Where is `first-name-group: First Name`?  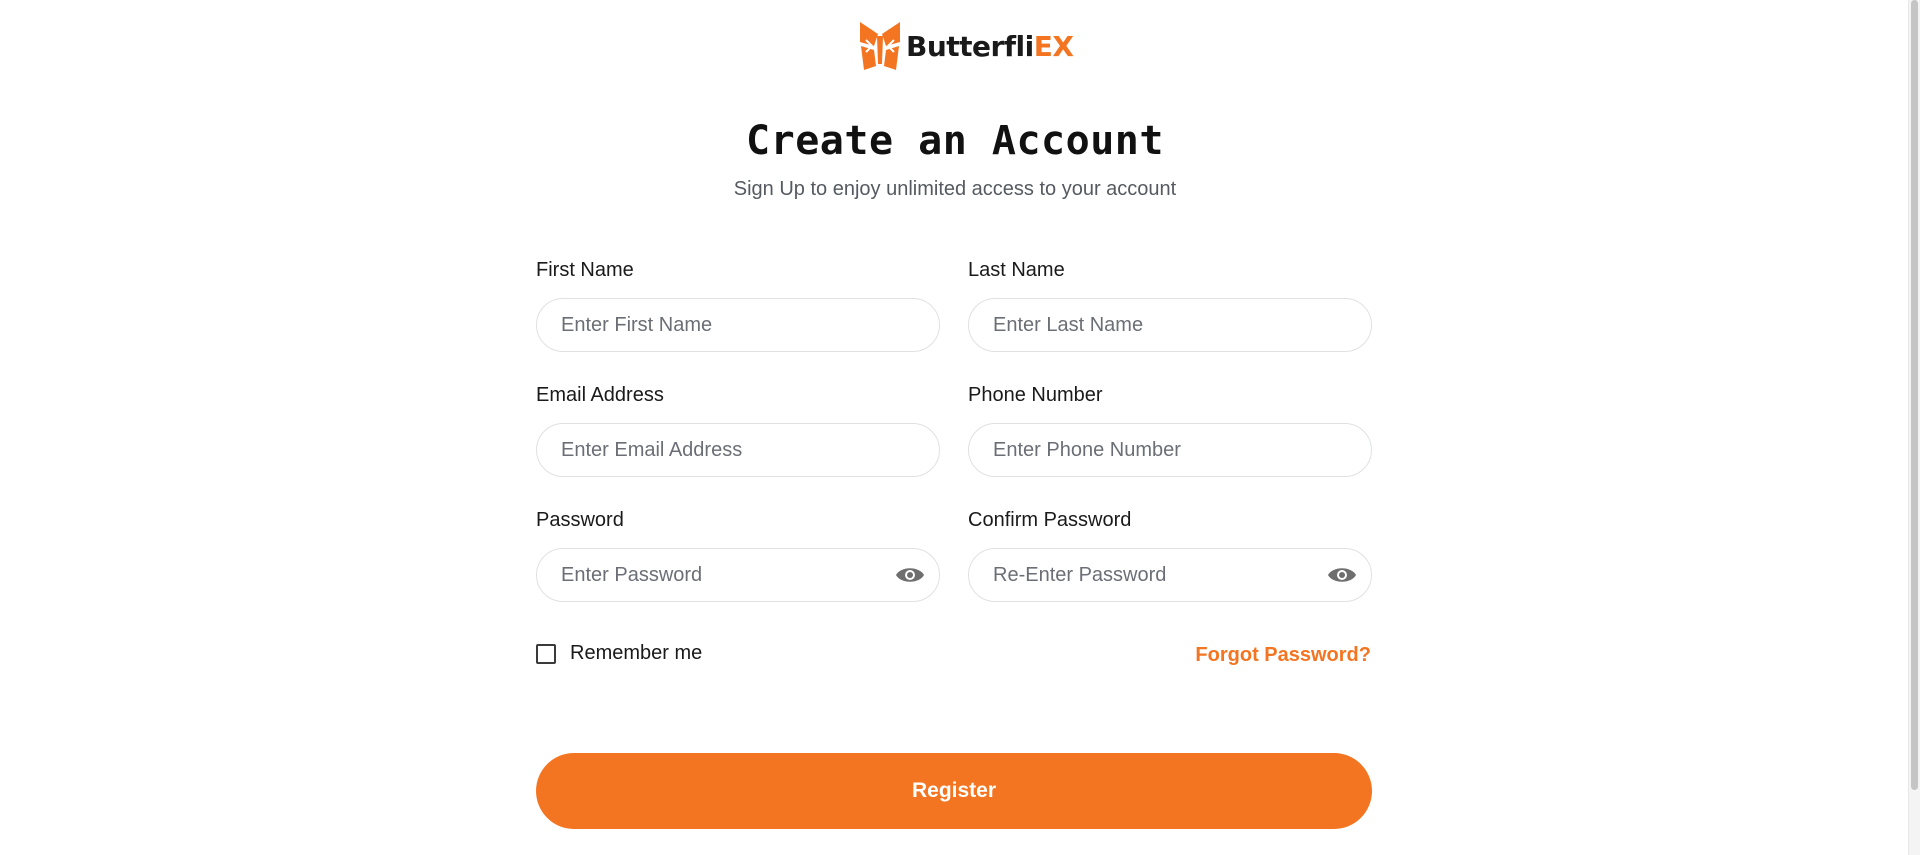 first-name-group: First Name is located at coordinates (738, 305).